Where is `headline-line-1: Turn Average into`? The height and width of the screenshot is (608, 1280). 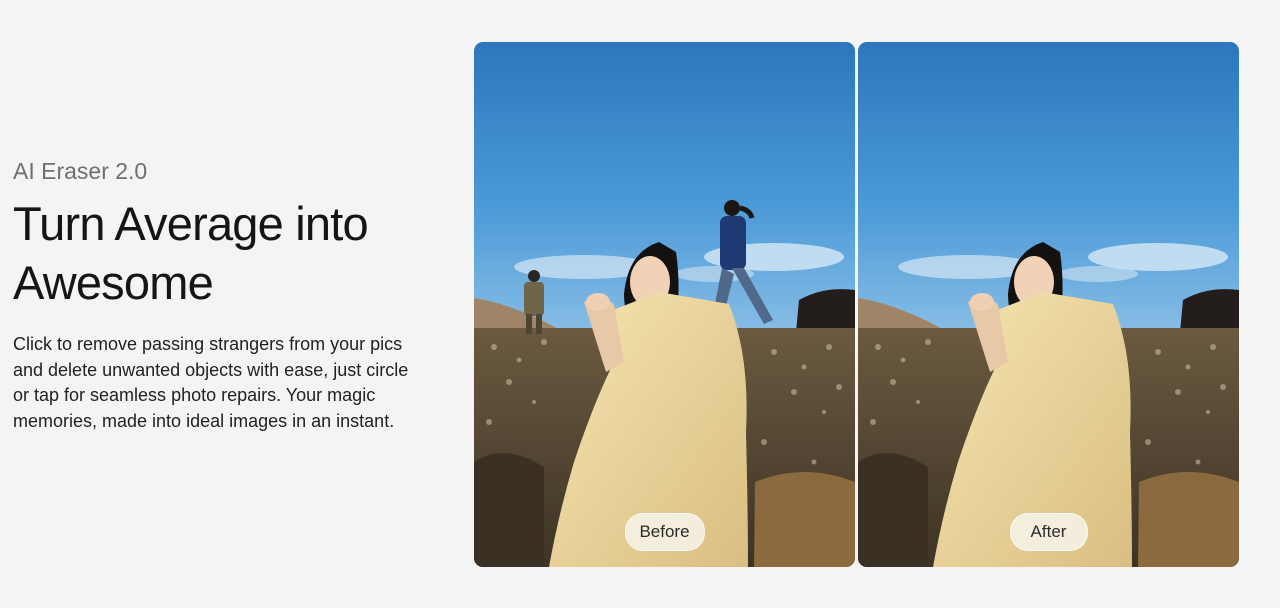 headline-line-1: Turn Average into is located at coordinates (191, 223).